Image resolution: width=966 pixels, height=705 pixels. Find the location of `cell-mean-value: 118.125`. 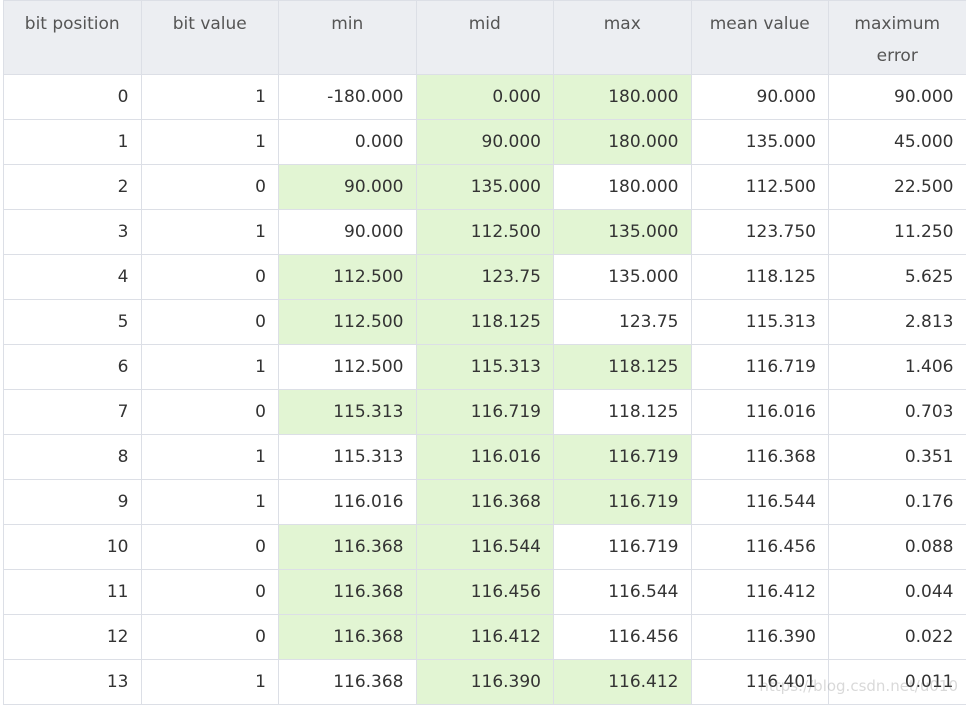

cell-mean-value: 118.125 is located at coordinates (759, 277).